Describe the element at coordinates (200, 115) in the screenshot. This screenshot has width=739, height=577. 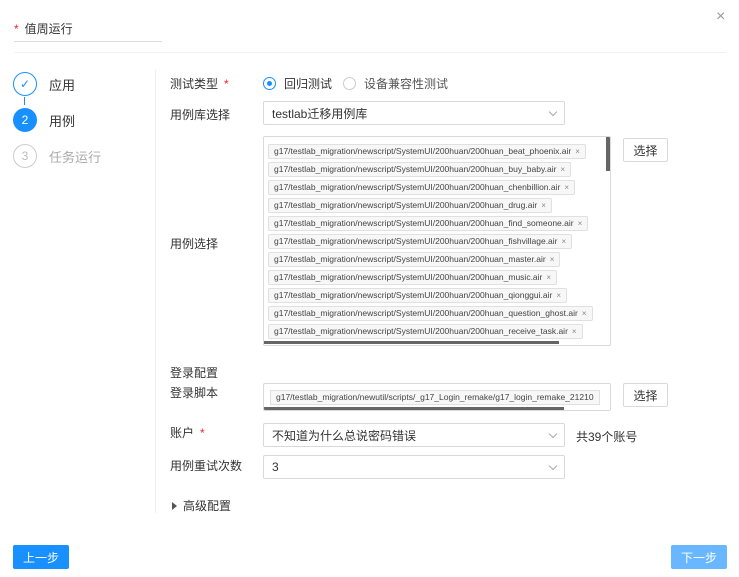
I see `case-library-label: 用例库选择` at that location.